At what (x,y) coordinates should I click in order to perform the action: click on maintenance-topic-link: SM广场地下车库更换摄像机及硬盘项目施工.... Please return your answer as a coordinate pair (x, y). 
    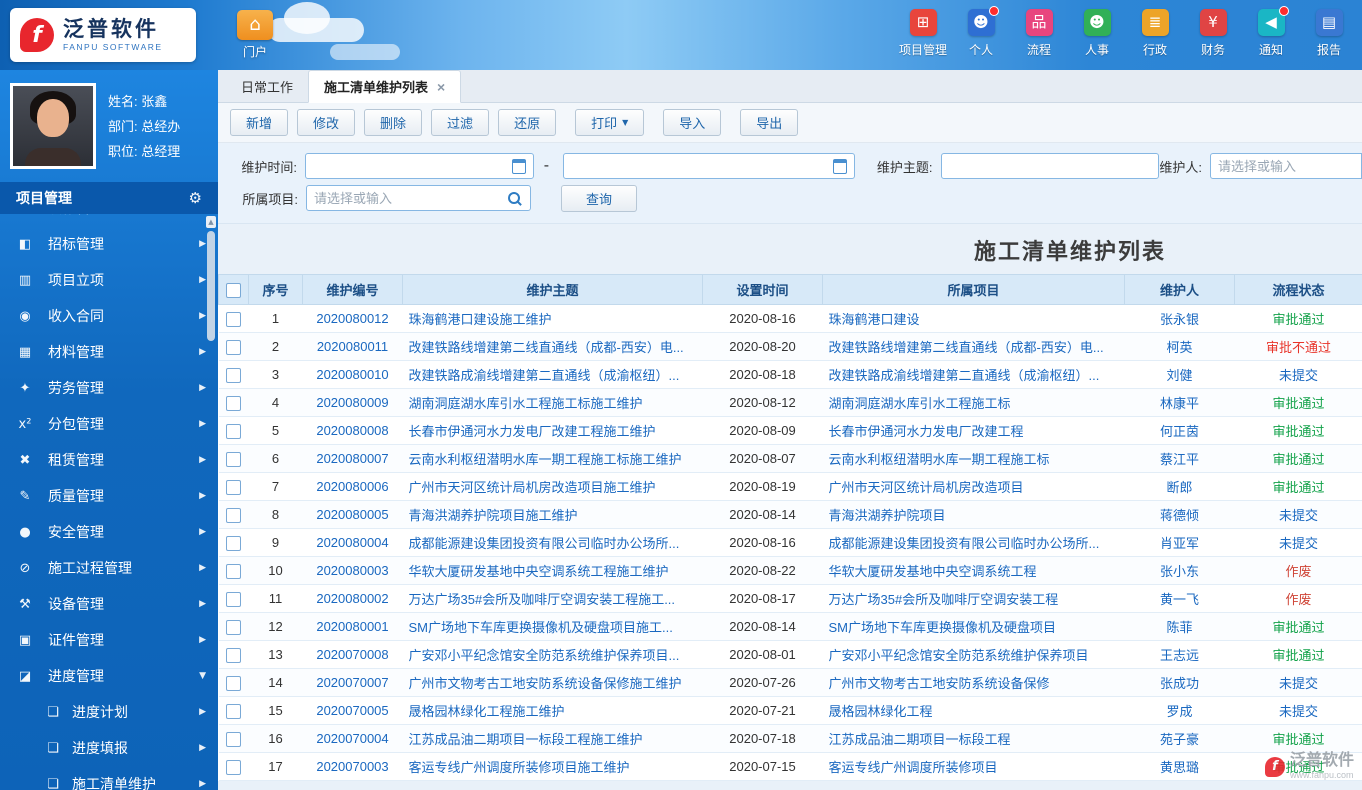
    Looking at the image, I should click on (541, 627).